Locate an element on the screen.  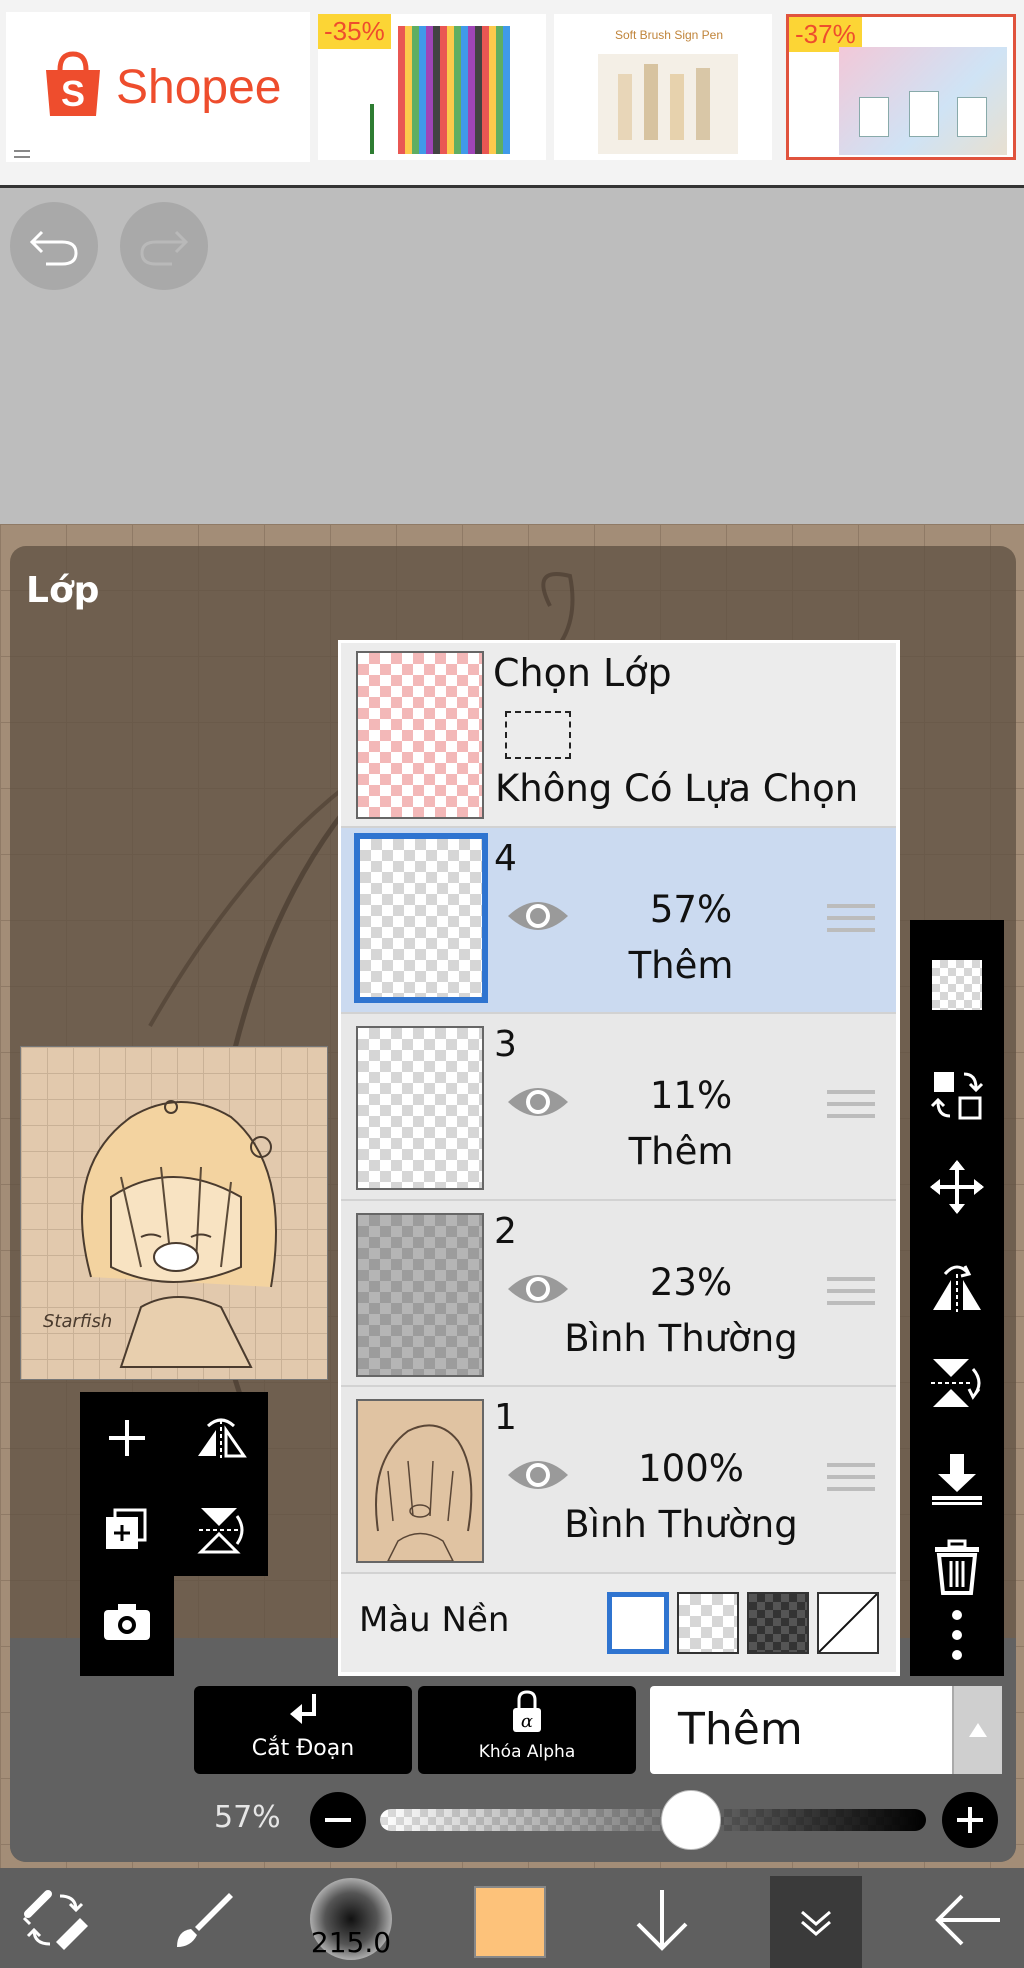
merge-down-button is located at coordinates (957, 1479).